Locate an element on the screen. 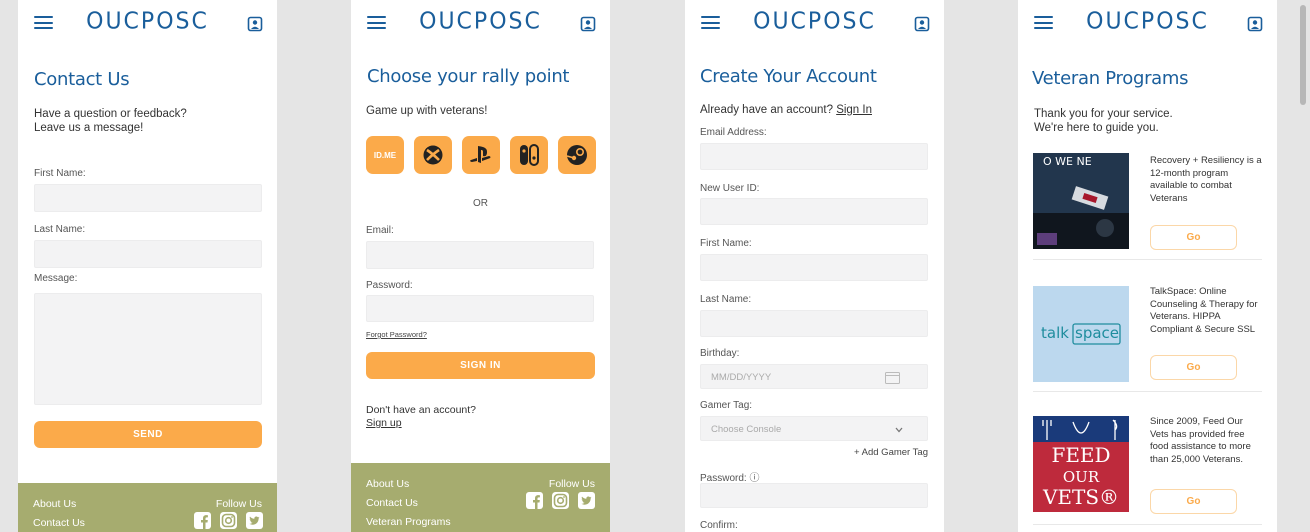 The height and width of the screenshot is (532, 1310). gamer-tag-label: Gamer Tag: is located at coordinates (726, 405).